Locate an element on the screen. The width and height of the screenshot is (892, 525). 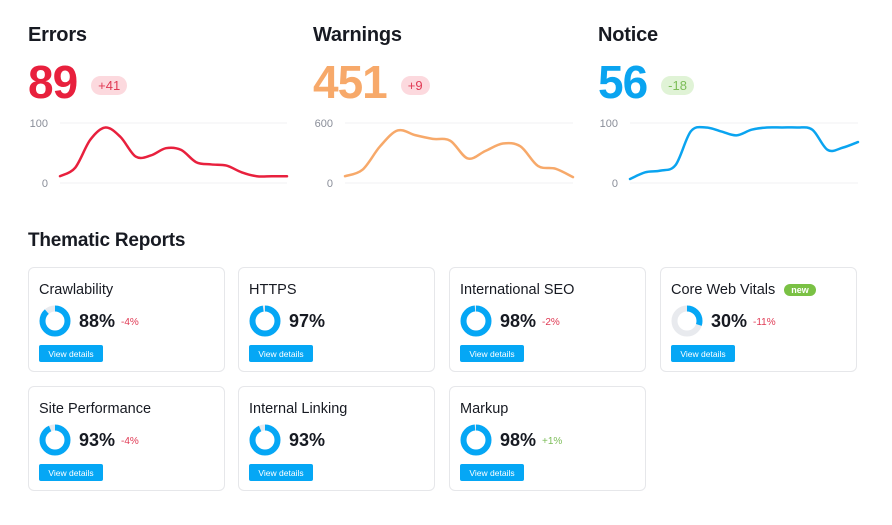
delta-badge: +41 is located at coordinates (109, 85).